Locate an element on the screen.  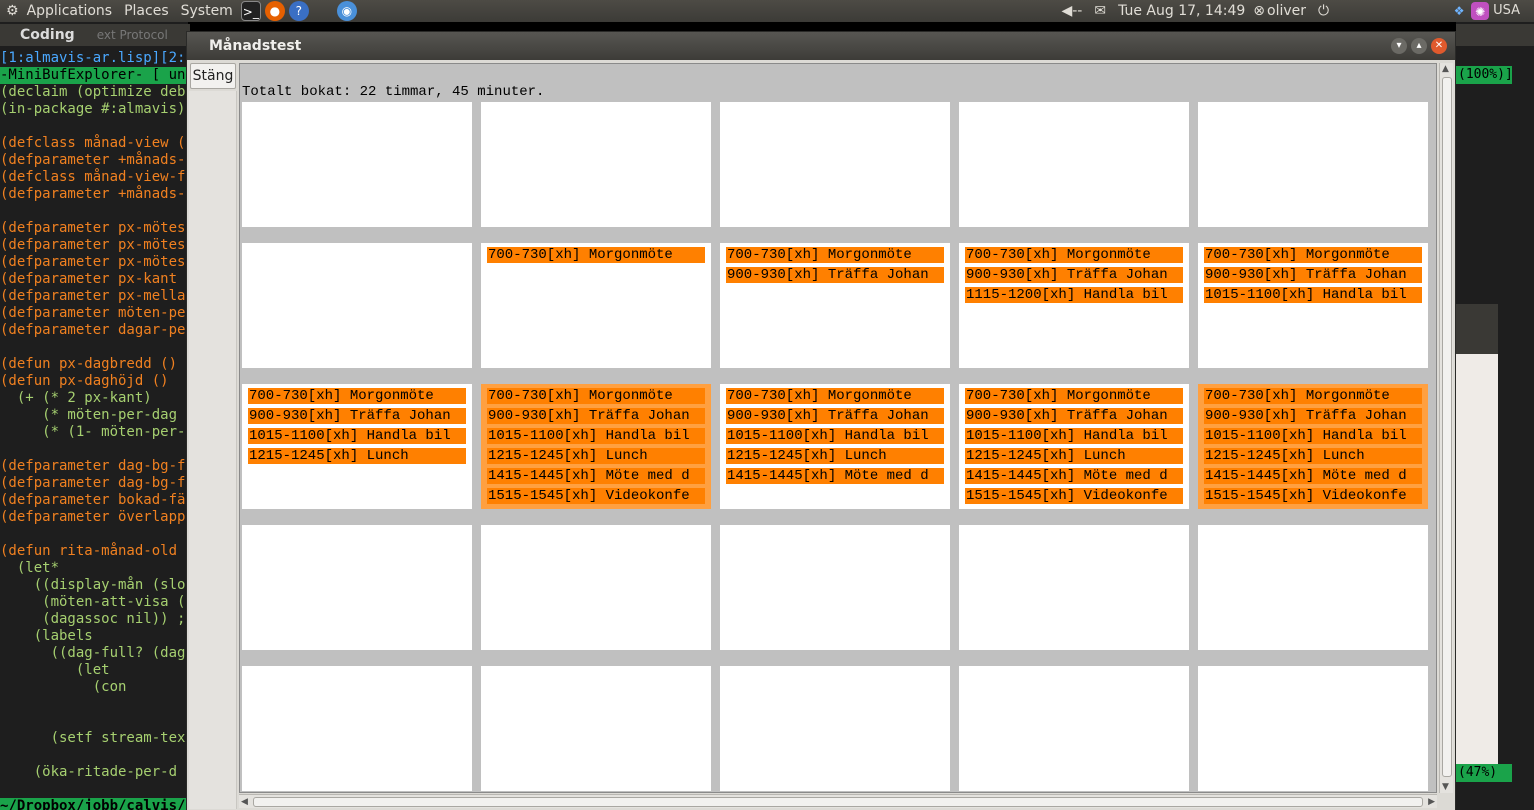
indicator-icon: ✺ is located at coordinates (1480, 11).